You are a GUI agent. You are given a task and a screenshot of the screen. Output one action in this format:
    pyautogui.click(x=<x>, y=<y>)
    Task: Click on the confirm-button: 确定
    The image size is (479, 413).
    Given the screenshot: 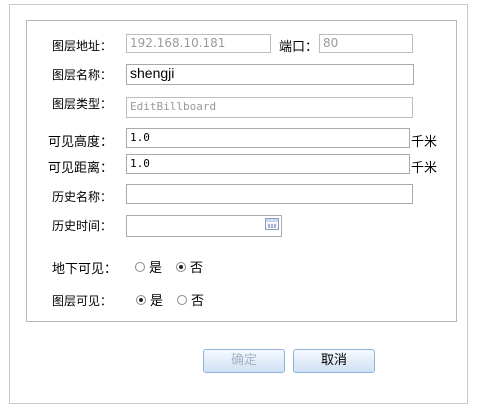 What is the action you would take?
    pyautogui.click(x=244, y=361)
    